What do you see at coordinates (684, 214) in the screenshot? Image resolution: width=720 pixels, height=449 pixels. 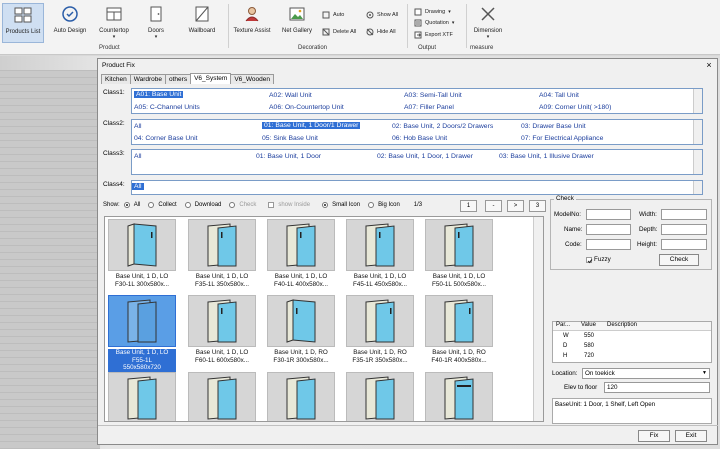 I see `width-input` at bounding box center [684, 214].